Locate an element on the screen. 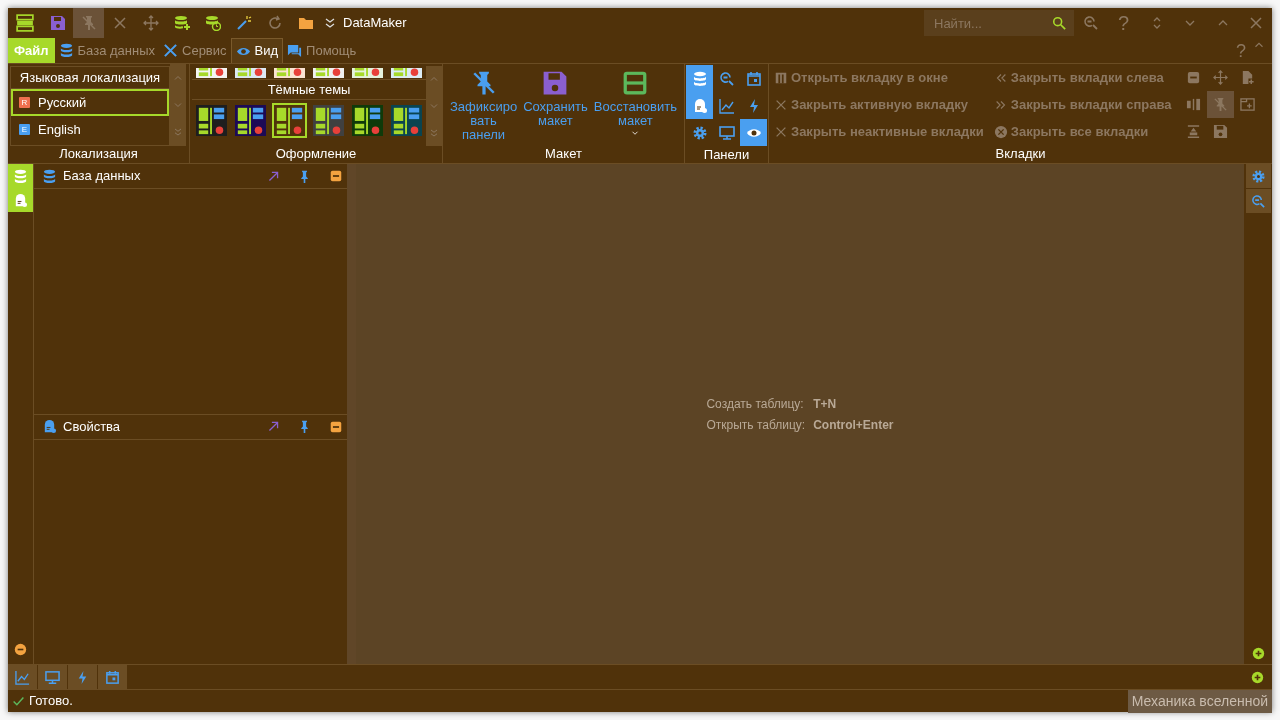 The height and width of the screenshot is (720, 1280). ribbon-tab: База данных is located at coordinates (106, 50).